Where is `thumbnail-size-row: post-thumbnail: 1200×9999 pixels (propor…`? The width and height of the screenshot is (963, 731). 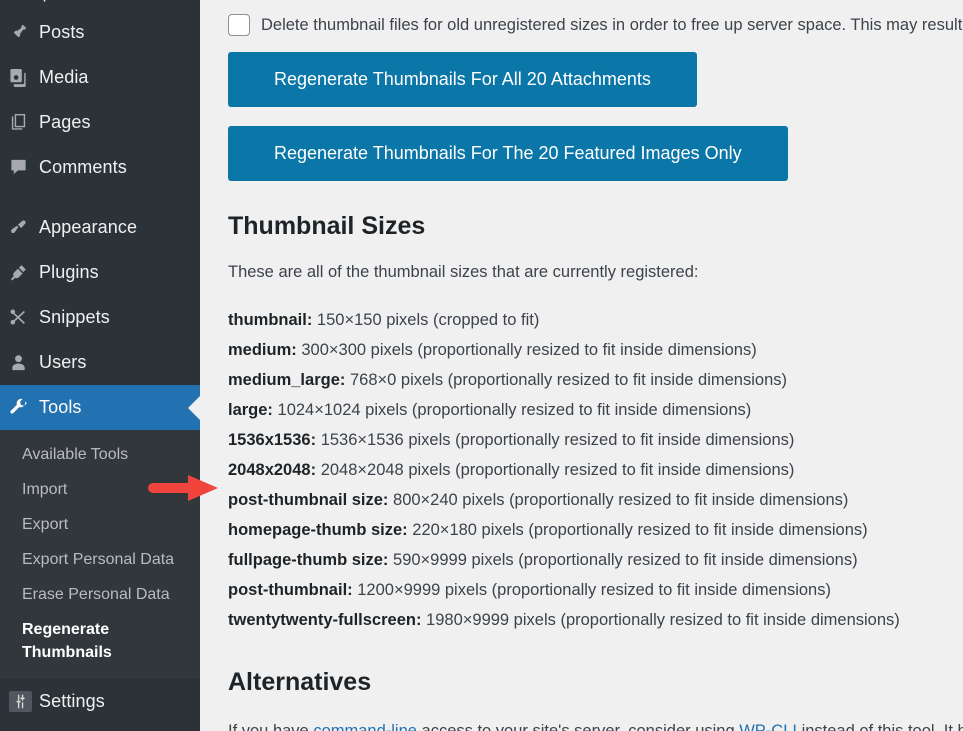
thumbnail-size-row: post-thumbnail: 1200×9999 pixels (propor… is located at coordinates (595, 590).